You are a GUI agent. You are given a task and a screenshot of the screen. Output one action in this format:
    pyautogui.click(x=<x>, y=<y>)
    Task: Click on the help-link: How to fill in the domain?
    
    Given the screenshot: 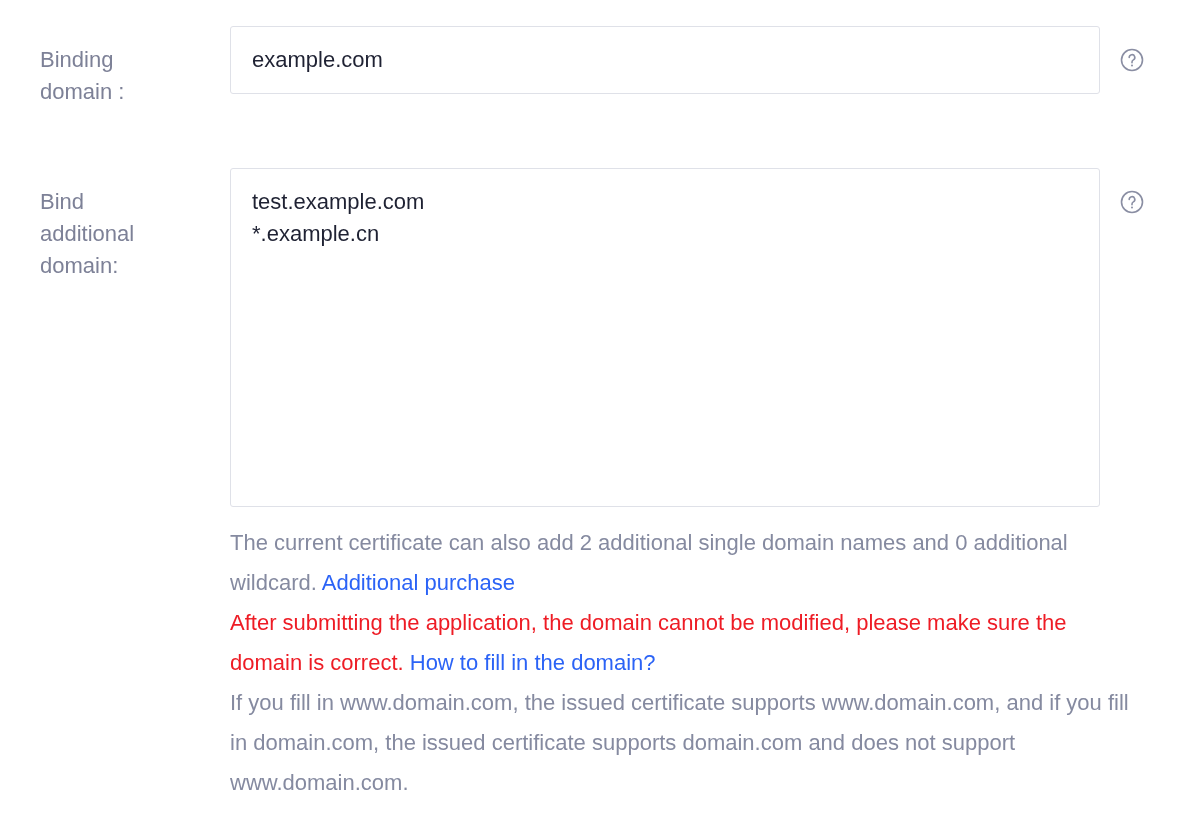 What is the action you would take?
    pyautogui.click(x=532, y=662)
    